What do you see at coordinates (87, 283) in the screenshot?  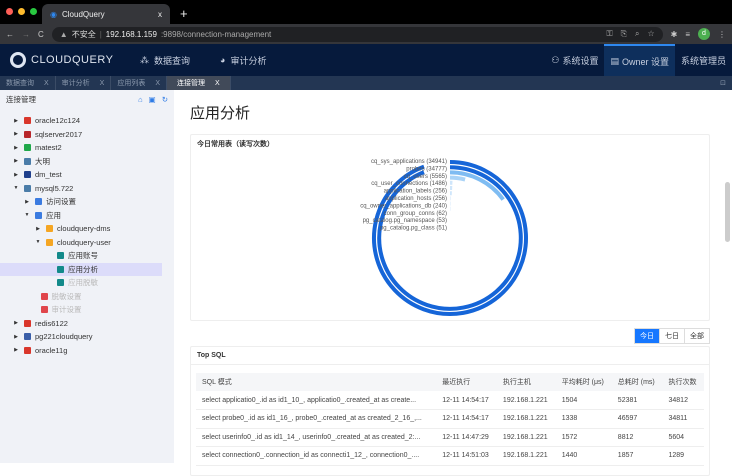 I see `tree-node: 应用脱敏` at bounding box center [87, 283].